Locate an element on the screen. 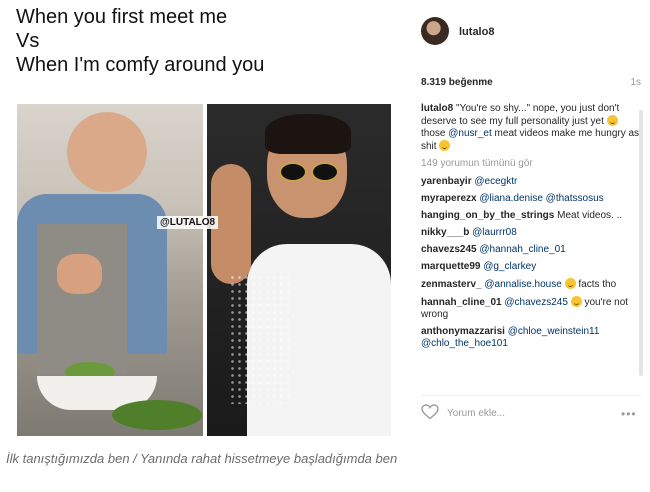 This screenshot has width=650, height=492. list-item: myraperezx @liana.denise @thatssosus is located at coordinates (531, 199).